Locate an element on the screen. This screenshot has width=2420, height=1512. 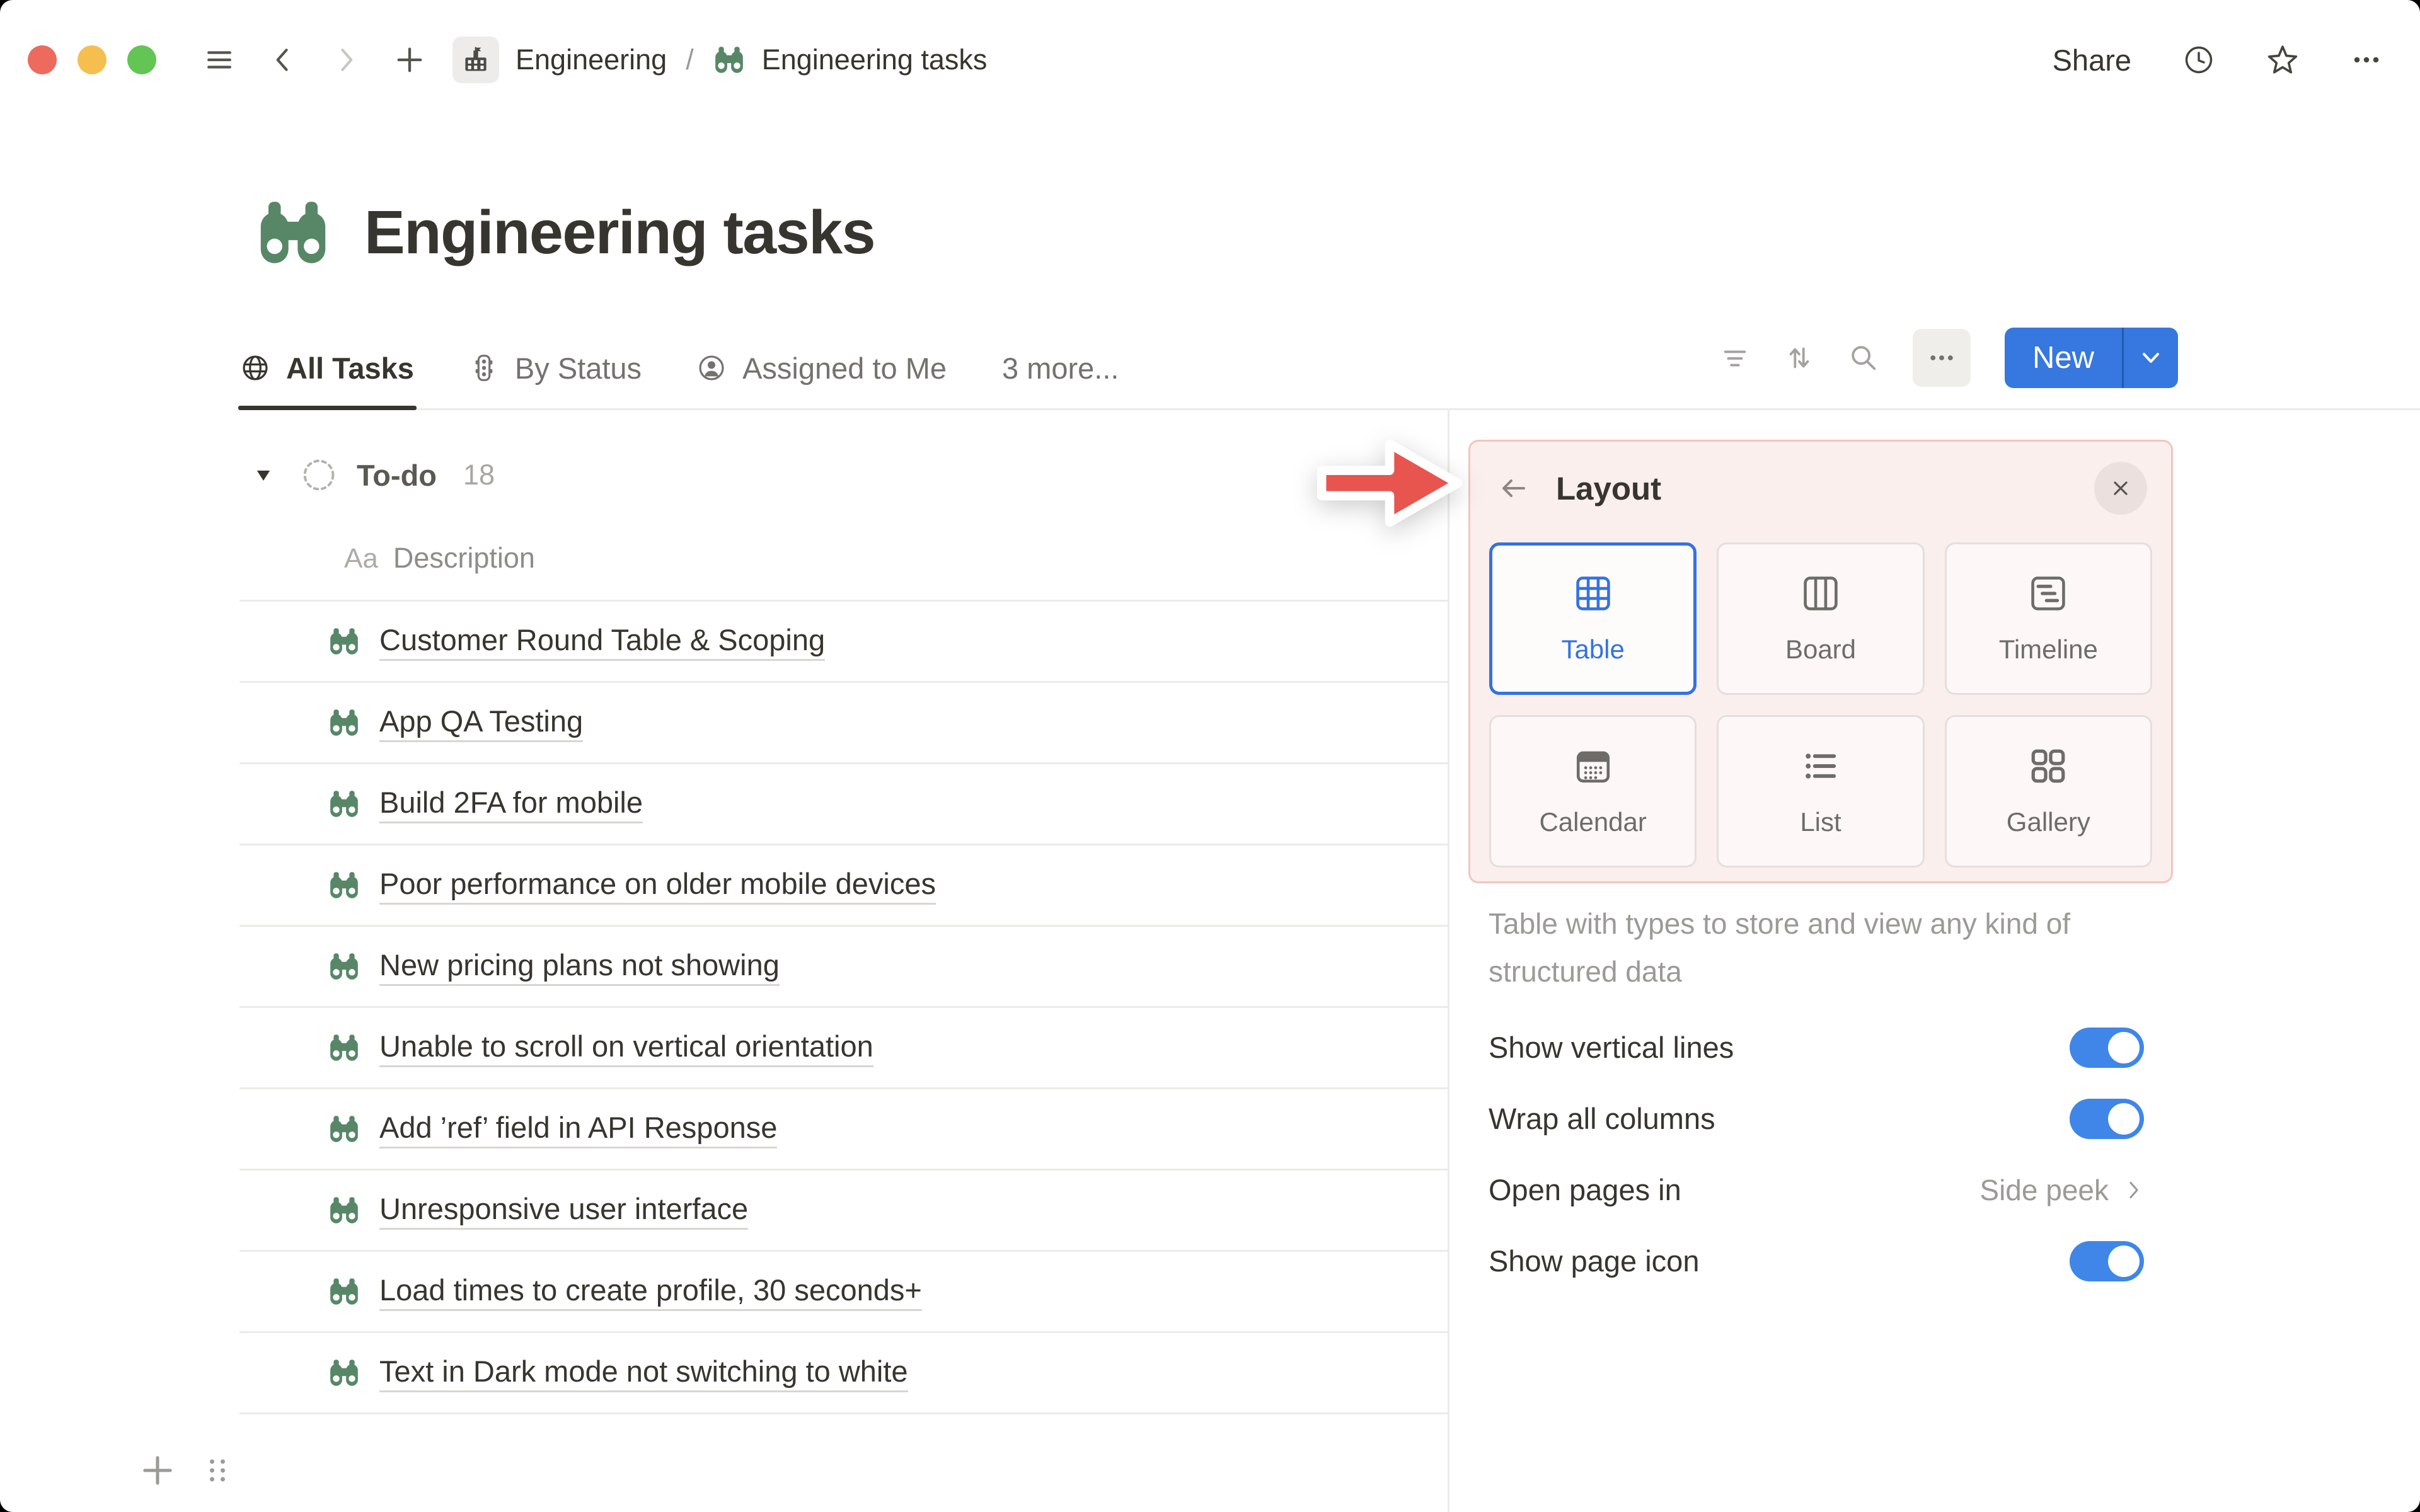
task-title: Unresponsive user interface is located at coordinates (564, 1210).